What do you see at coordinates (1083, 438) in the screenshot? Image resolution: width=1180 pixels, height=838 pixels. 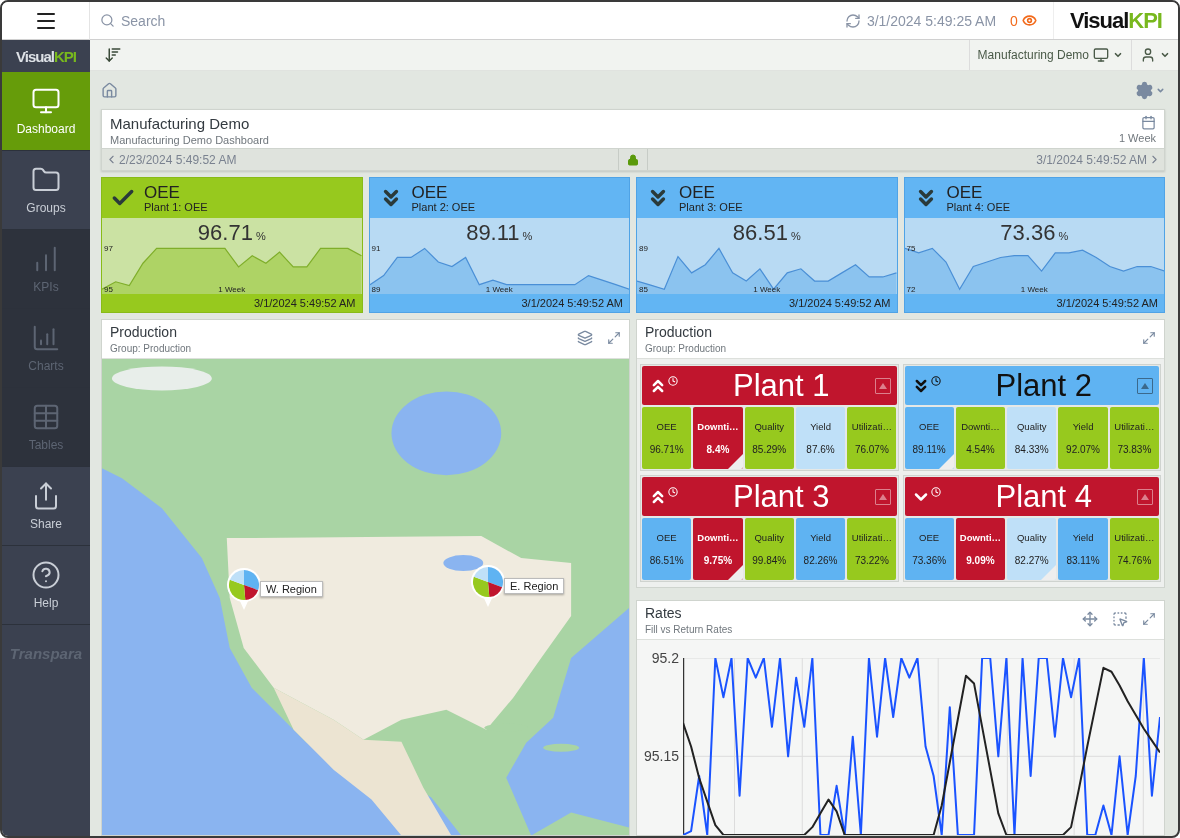 I see `metric-tile: Yield 92.07%` at bounding box center [1083, 438].